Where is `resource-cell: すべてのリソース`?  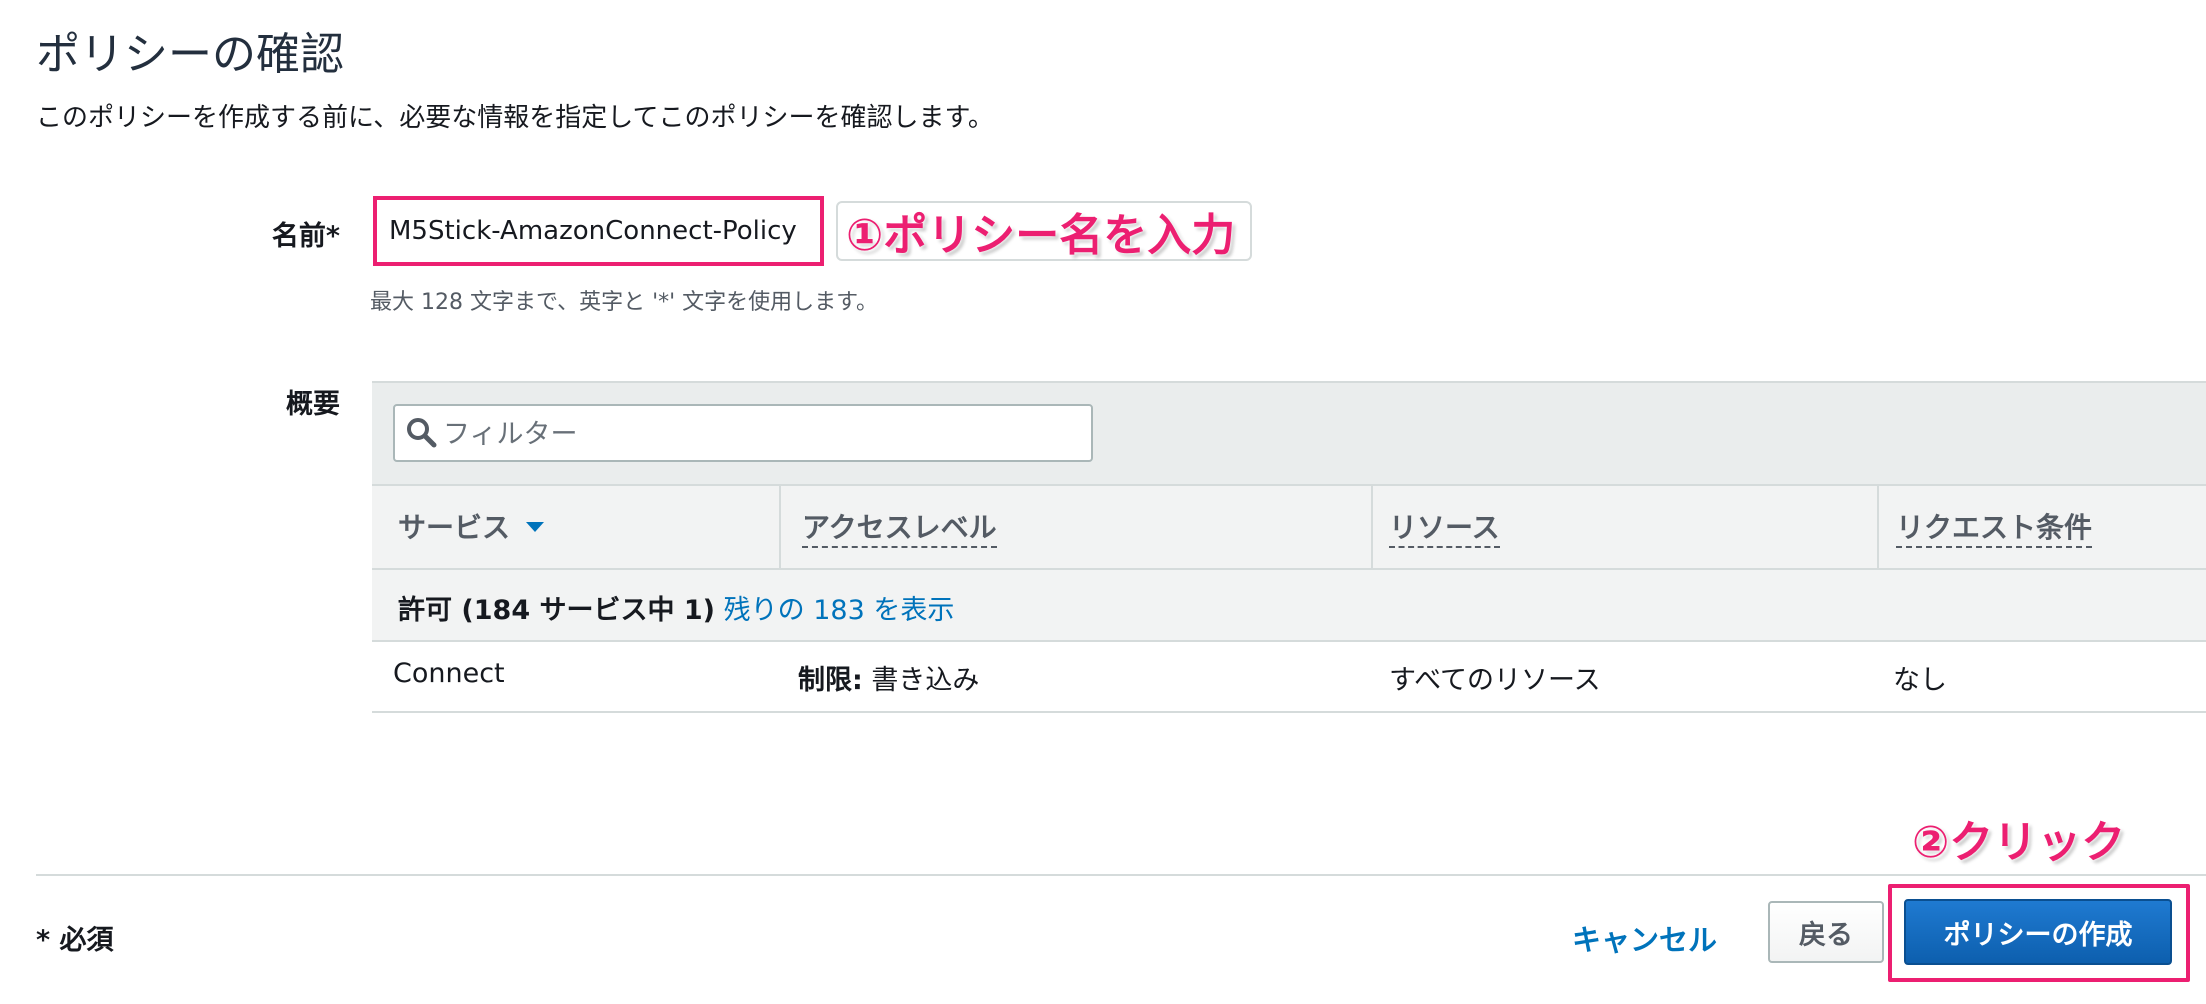 resource-cell: すべてのリソース is located at coordinates (1495, 680).